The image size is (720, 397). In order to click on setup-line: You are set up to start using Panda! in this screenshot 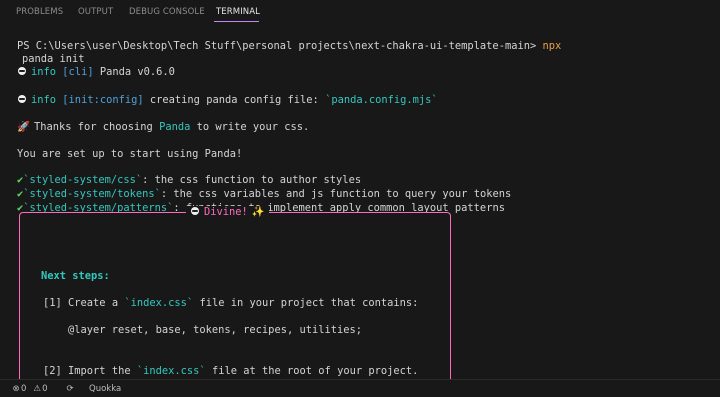, I will do `click(129, 155)`.